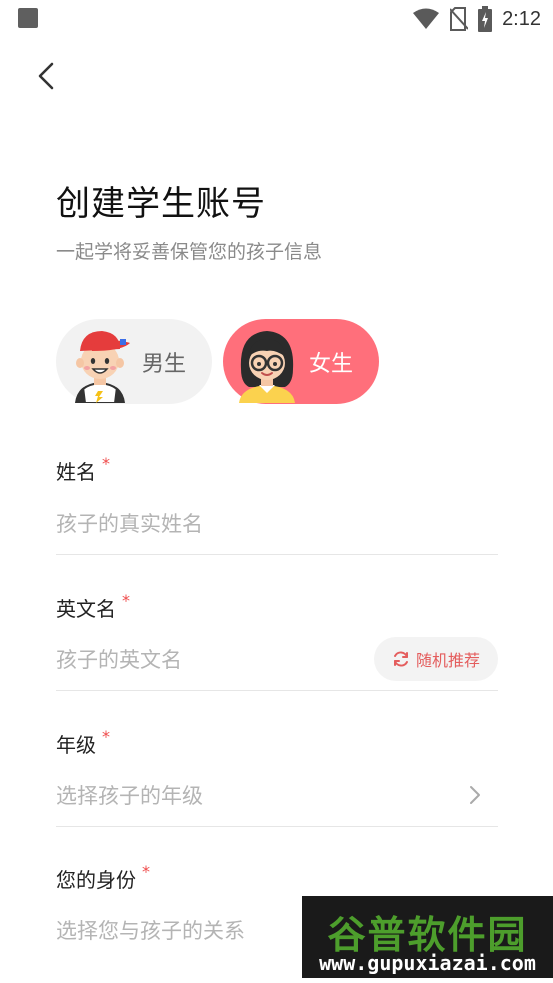 Image resolution: width=553 pixels, height=983 pixels. What do you see at coordinates (129, 795) in the screenshot?
I see `grade-select: 选择孩子的年级` at bounding box center [129, 795].